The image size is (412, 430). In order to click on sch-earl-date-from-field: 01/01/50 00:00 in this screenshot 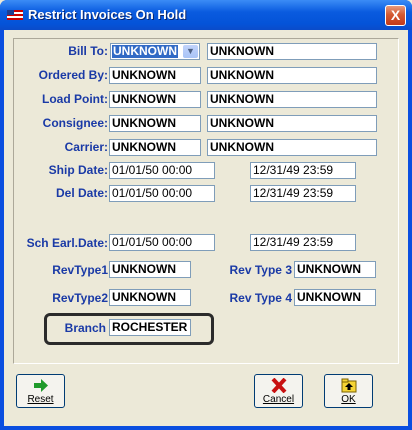, I will do `click(162, 242)`.